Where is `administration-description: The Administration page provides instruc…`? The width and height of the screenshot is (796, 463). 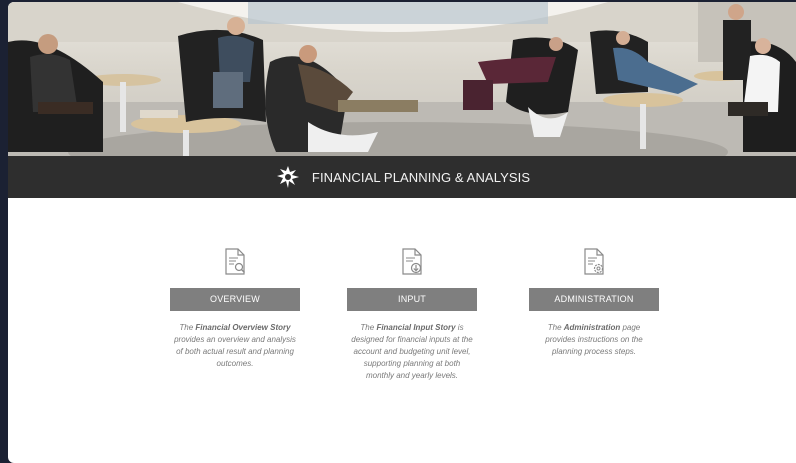 administration-description: The Administration page provides instruc… is located at coordinates (594, 339).